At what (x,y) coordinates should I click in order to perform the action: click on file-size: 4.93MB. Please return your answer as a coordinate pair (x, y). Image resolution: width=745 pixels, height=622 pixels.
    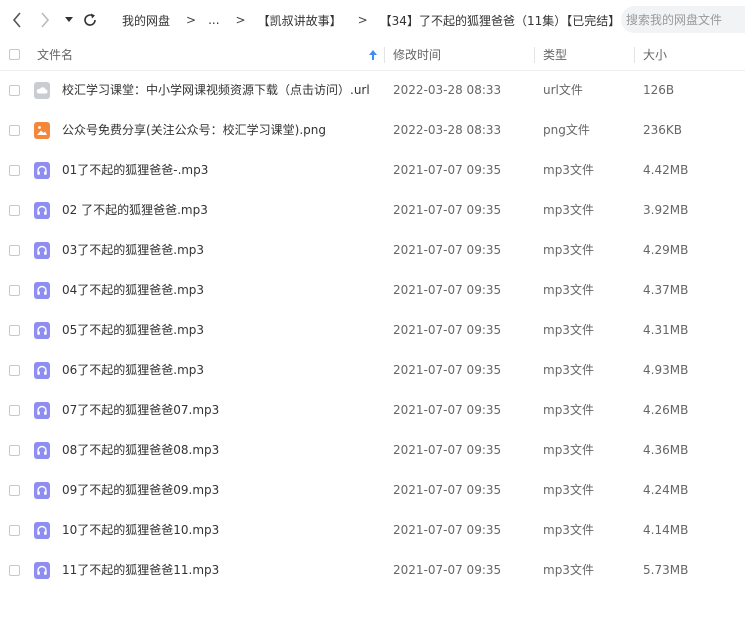
    Looking at the image, I should click on (666, 370).